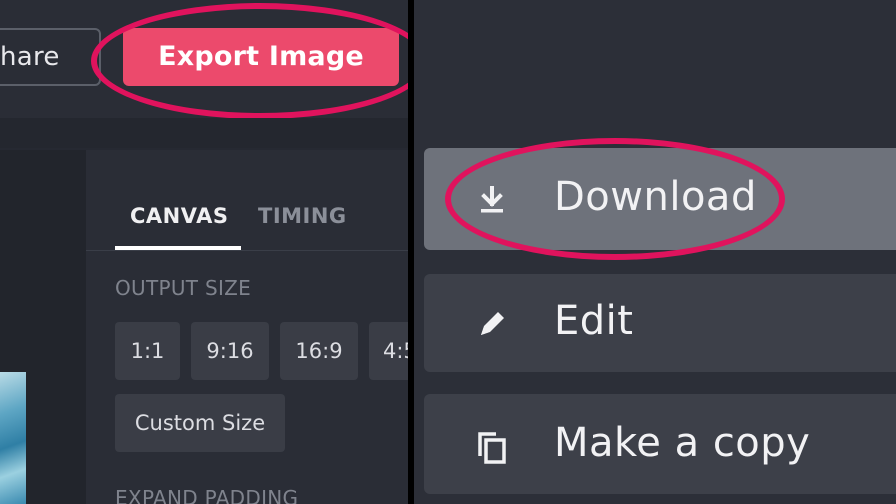  What do you see at coordinates (492, 448) in the screenshot?
I see `copy-icon` at bounding box center [492, 448].